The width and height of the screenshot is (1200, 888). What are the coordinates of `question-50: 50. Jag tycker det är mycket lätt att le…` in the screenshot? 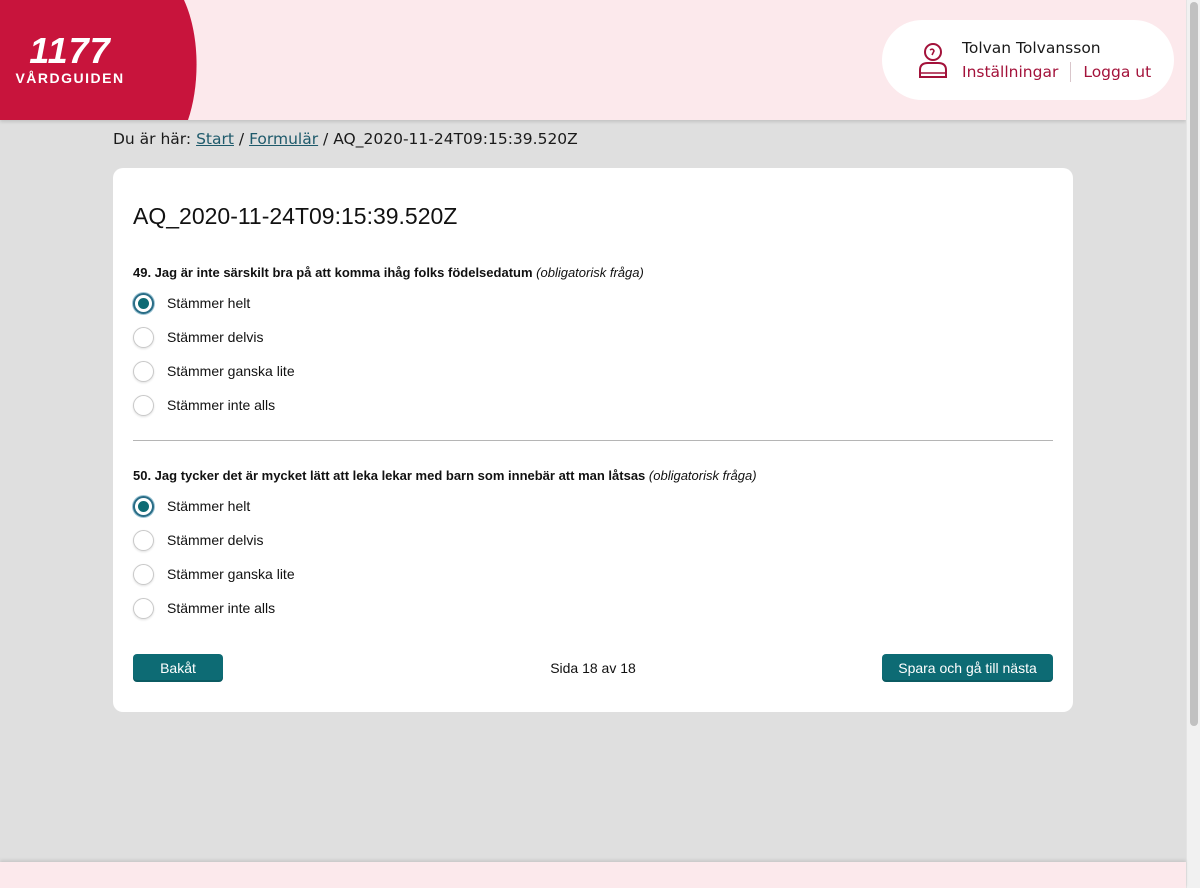 It's located at (445, 475).